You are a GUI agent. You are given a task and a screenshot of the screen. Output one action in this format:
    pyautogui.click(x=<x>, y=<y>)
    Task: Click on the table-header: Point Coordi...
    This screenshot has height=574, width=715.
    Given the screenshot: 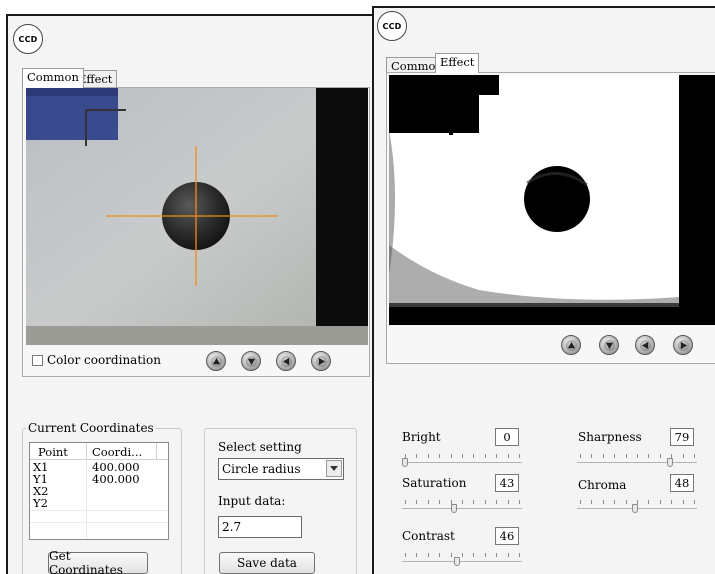 What is the action you would take?
    pyautogui.click(x=99, y=451)
    